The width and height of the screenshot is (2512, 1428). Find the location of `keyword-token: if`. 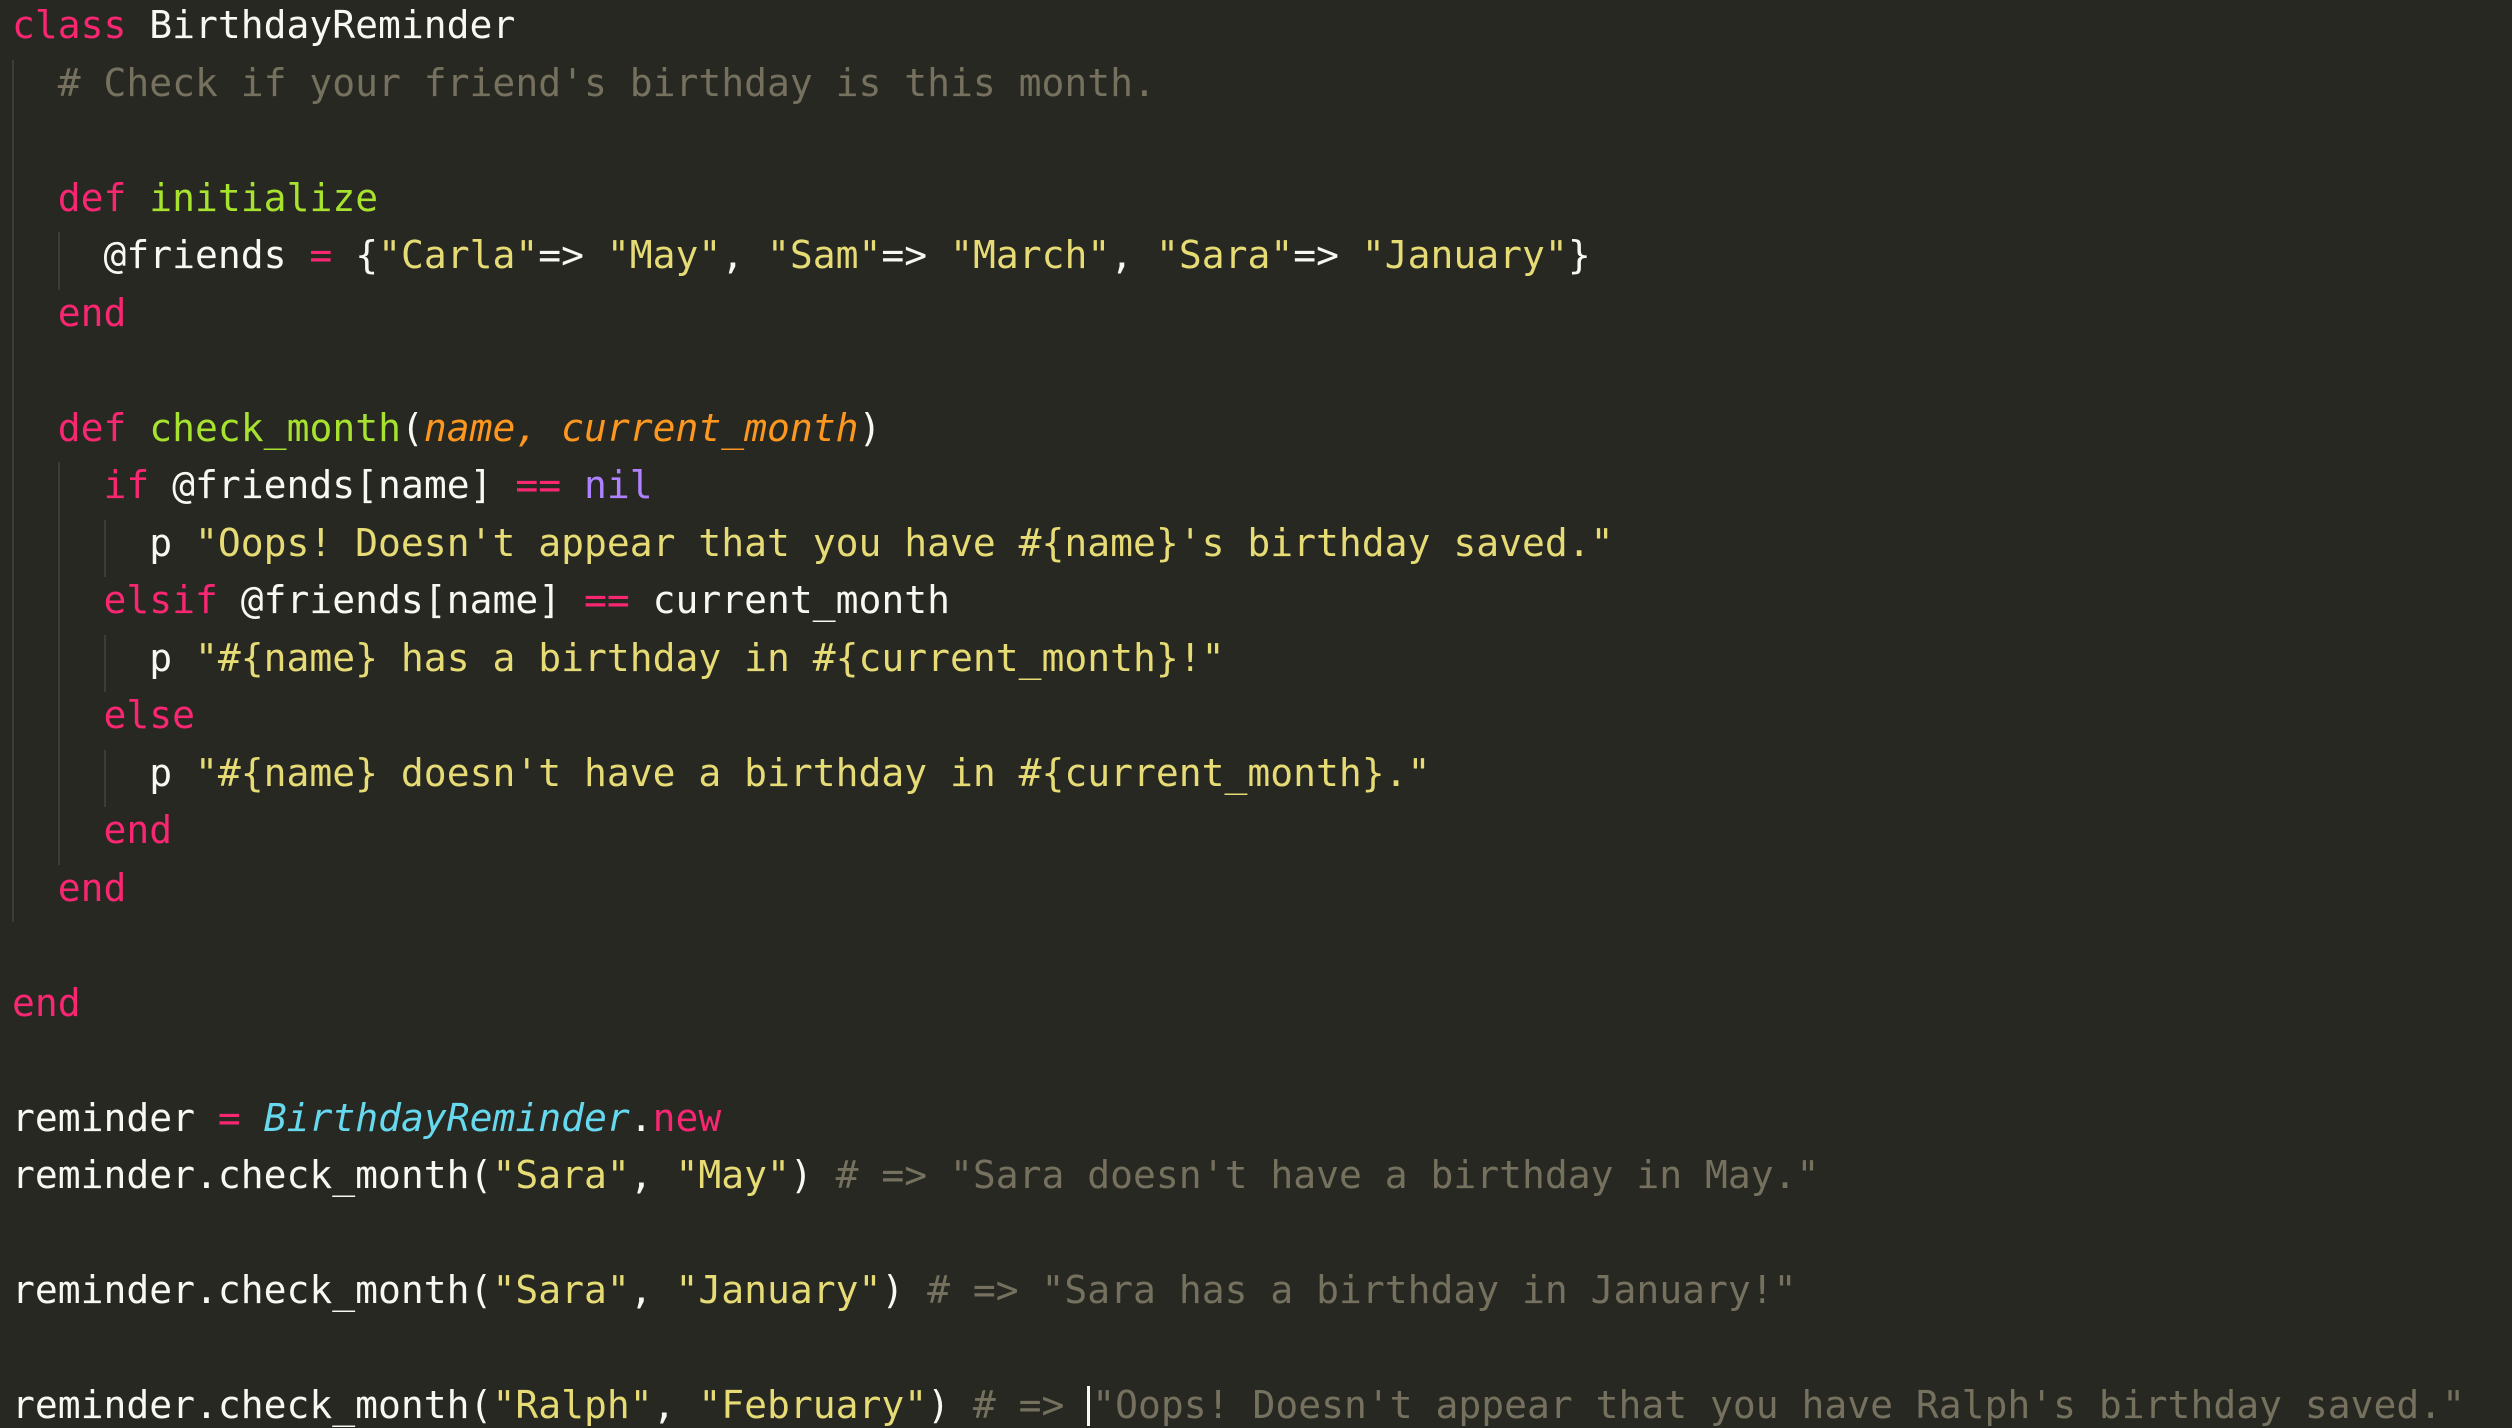

keyword-token: if is located at coordinates (126, 485).